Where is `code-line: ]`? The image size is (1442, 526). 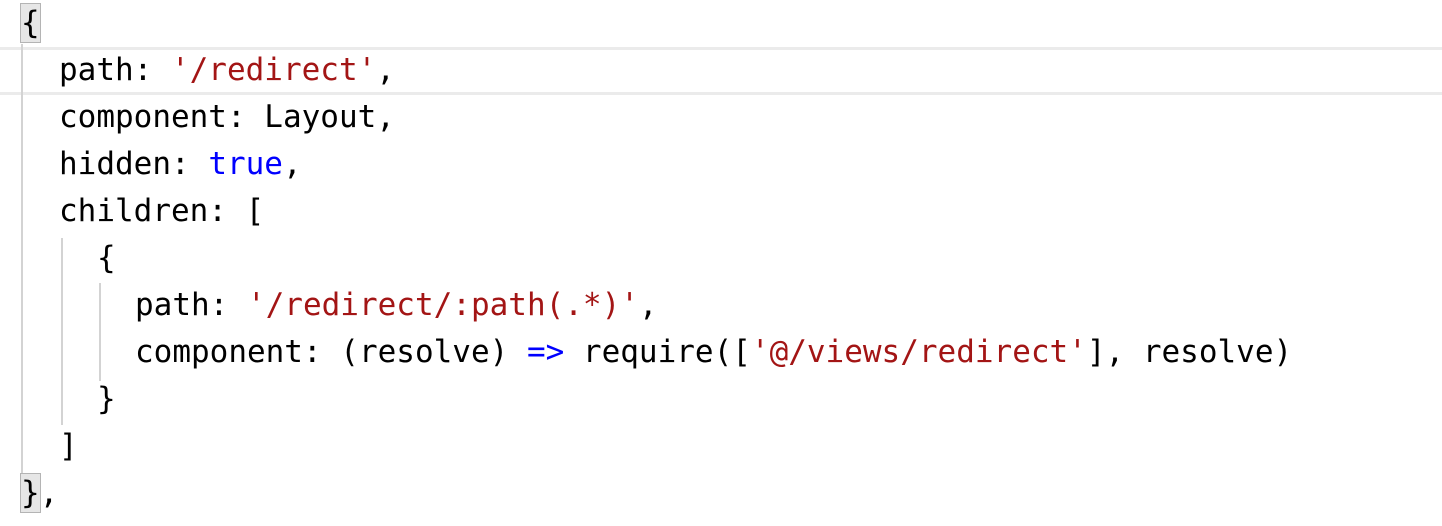 code-line: ] is located at coordinates (68, 446).